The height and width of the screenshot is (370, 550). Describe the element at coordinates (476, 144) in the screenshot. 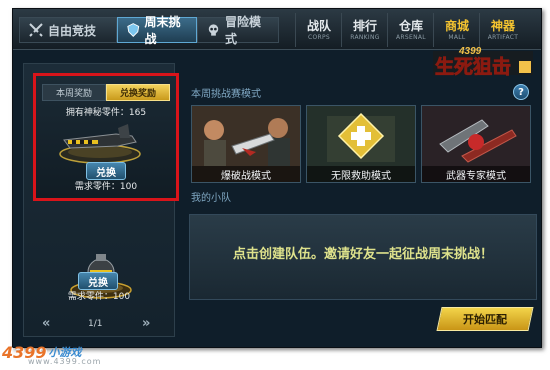

I see `mode-card-weapon-expert: 武器专家模式` at that location.